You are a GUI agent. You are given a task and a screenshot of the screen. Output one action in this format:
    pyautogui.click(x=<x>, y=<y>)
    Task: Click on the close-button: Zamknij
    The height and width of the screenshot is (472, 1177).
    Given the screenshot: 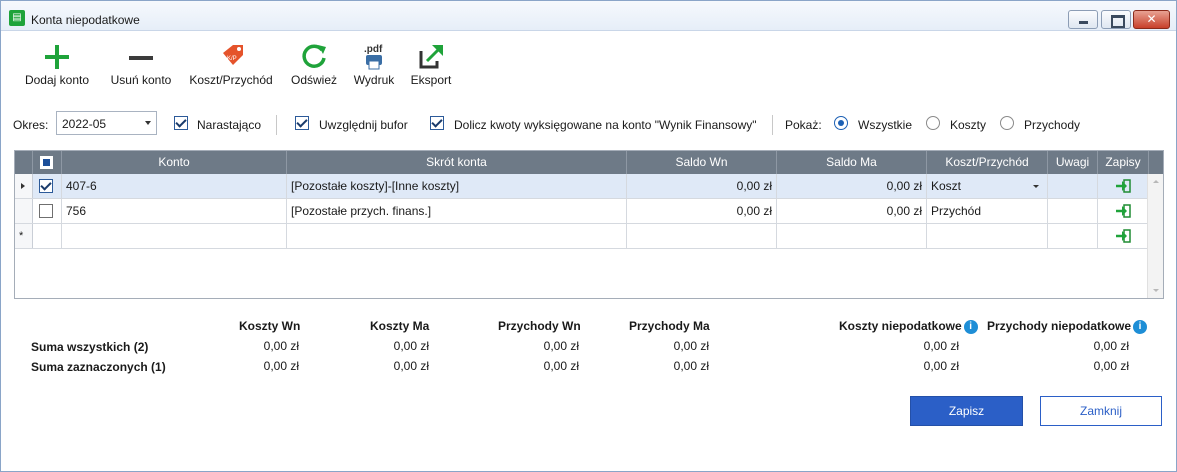 What is the action you would take?
    pyautogui.click(x=1101, y=411)
    